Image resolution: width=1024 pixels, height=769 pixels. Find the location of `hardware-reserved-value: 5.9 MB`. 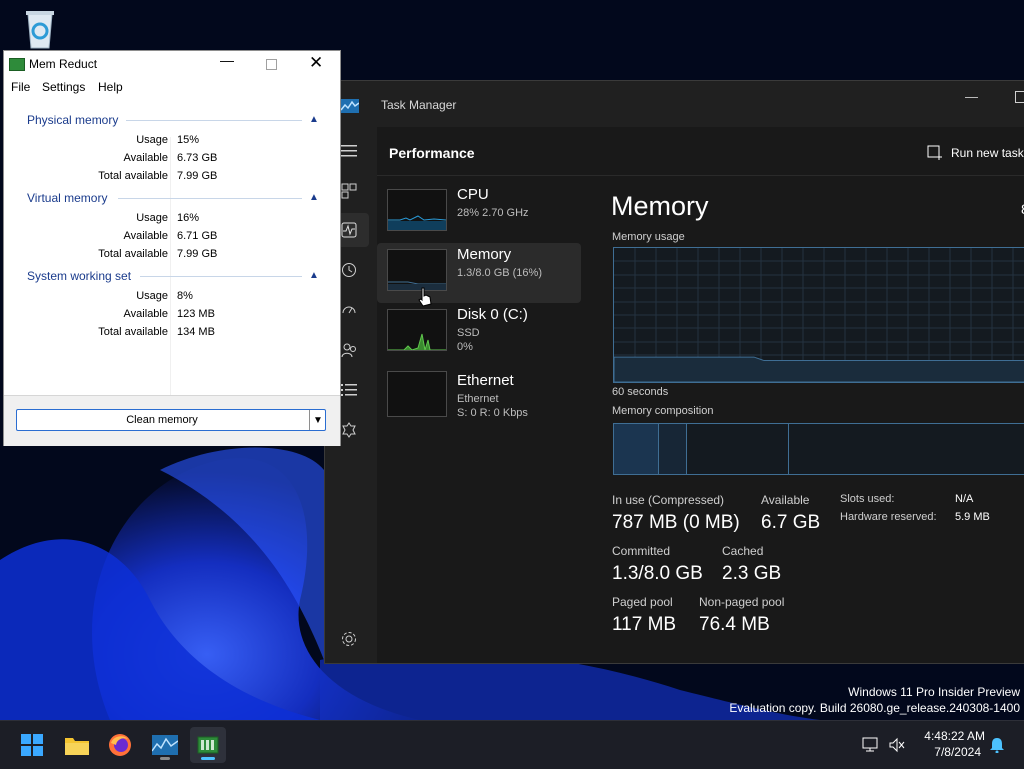

hardware-reserved-value: 5.9 MB is located at coordinates (972, 517).